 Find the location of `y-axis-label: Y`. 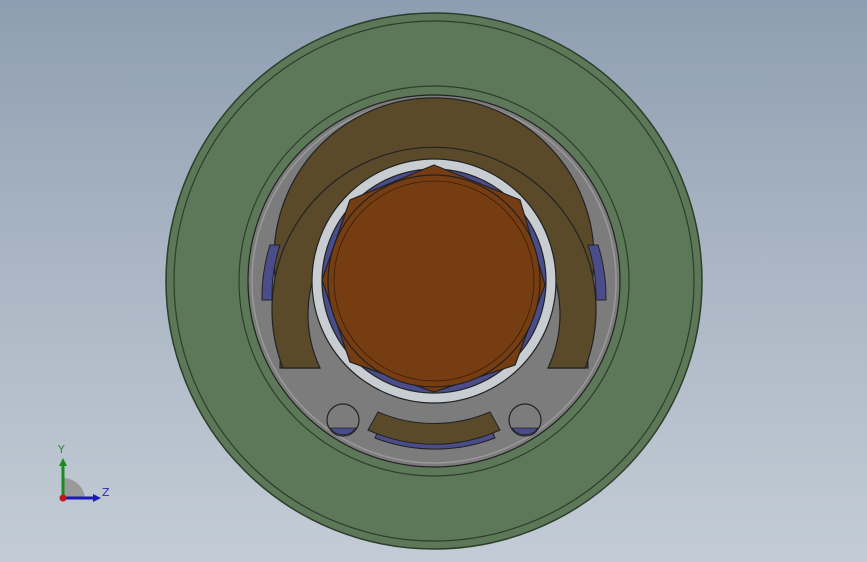

y-axis-label: Y is located at coordinates (61, 449).